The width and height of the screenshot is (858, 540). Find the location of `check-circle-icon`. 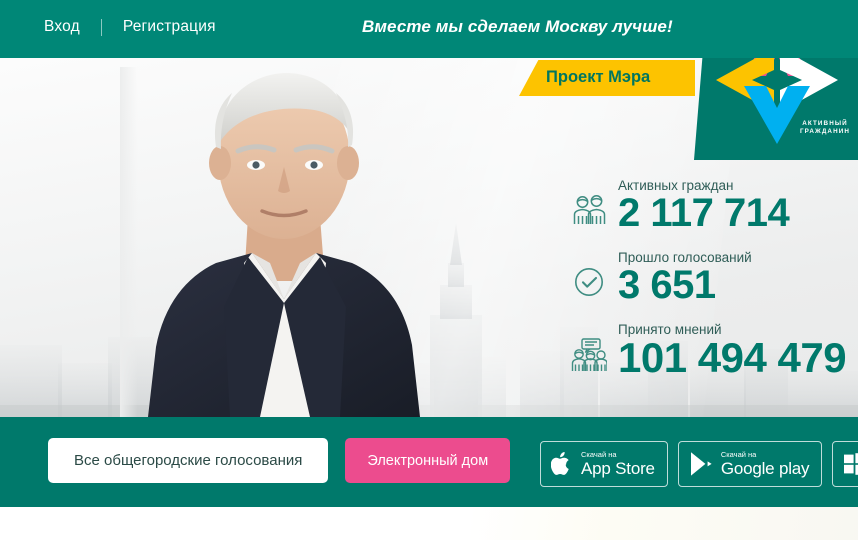

check-circle-icon is located at coordinates (589, 274).